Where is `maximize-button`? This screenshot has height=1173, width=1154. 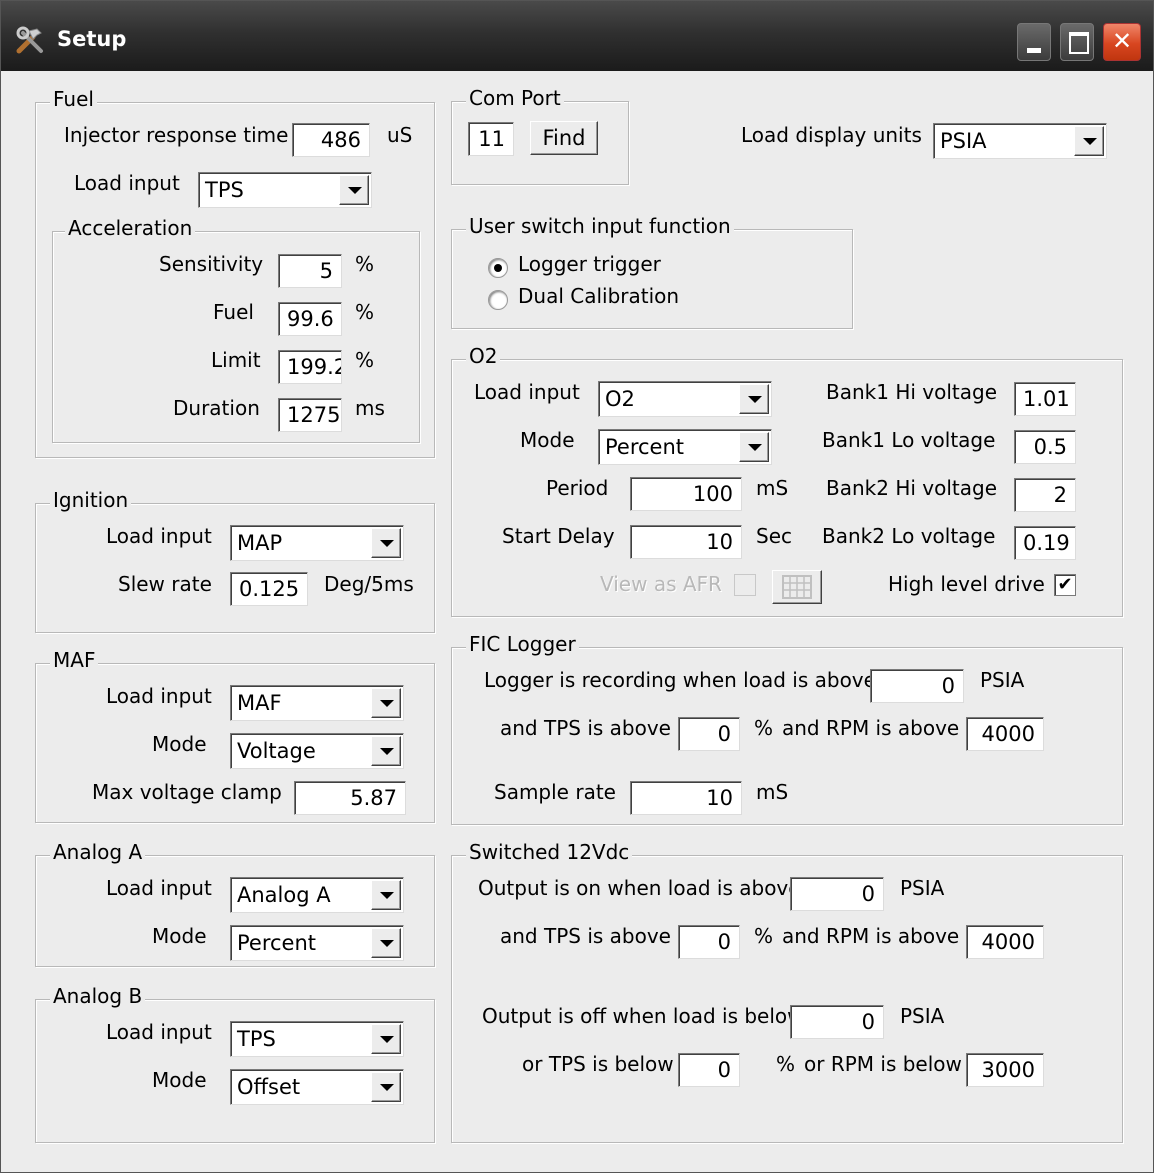
maximize-button is located at coordinates (1077, 42).